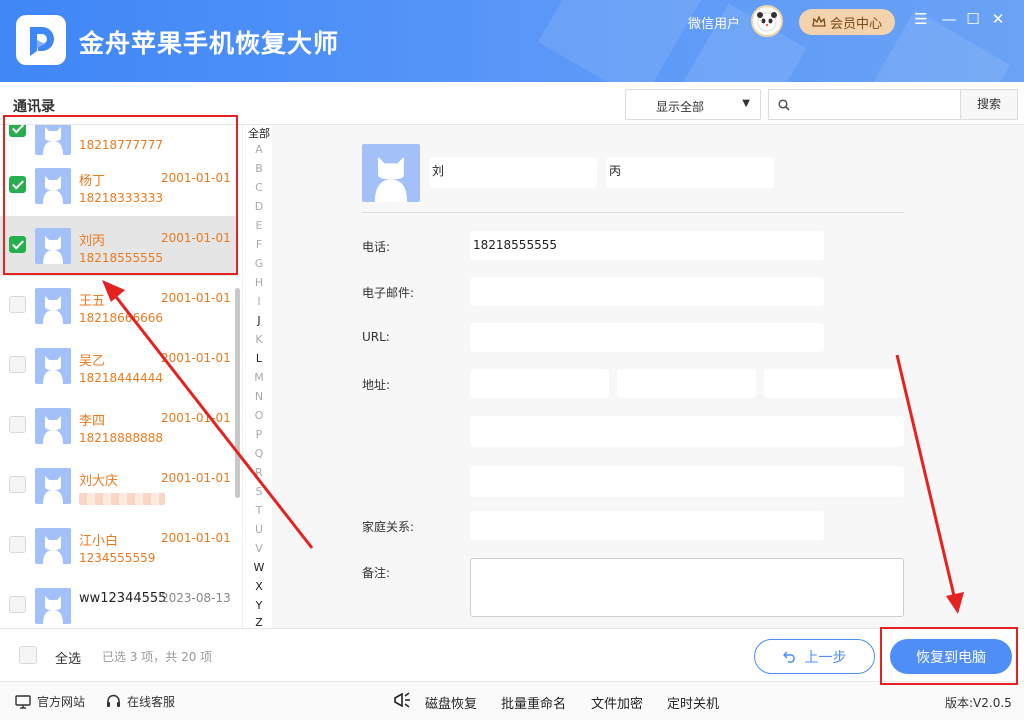 This screenshot has height=720, width=1024. What do you see at coordinates (259, 396) in the screenshot?
I see `alpha-item: N` at bounding box center [259, 396].